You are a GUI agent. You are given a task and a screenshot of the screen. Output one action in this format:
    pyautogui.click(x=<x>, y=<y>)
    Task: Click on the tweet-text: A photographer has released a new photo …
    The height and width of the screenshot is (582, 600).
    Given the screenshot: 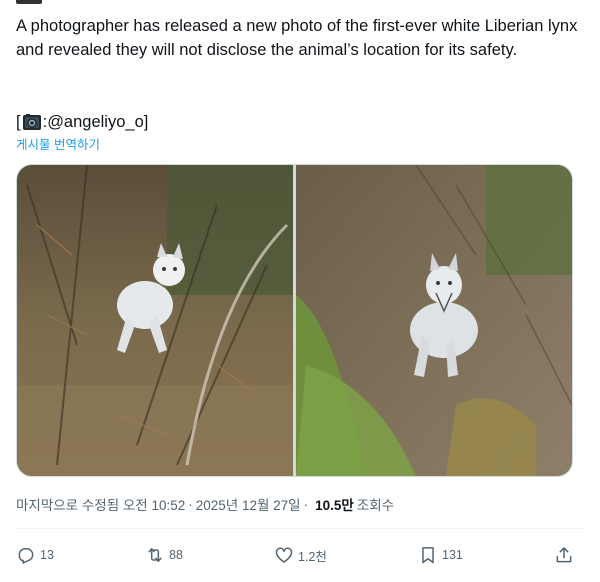 What is the action you would take?
    pyautogui.click(x=299, y=38)
    